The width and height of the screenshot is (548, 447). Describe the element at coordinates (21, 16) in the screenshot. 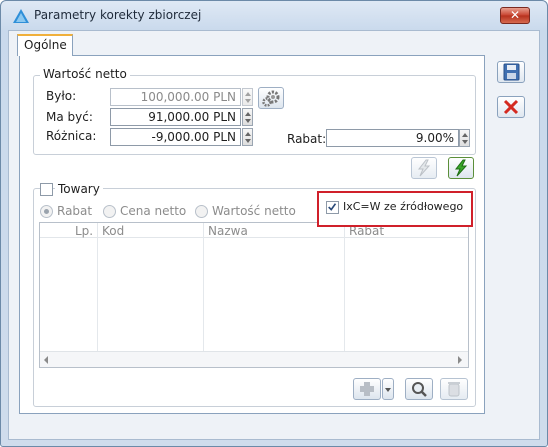

I see `app-logo-icon` at that location.